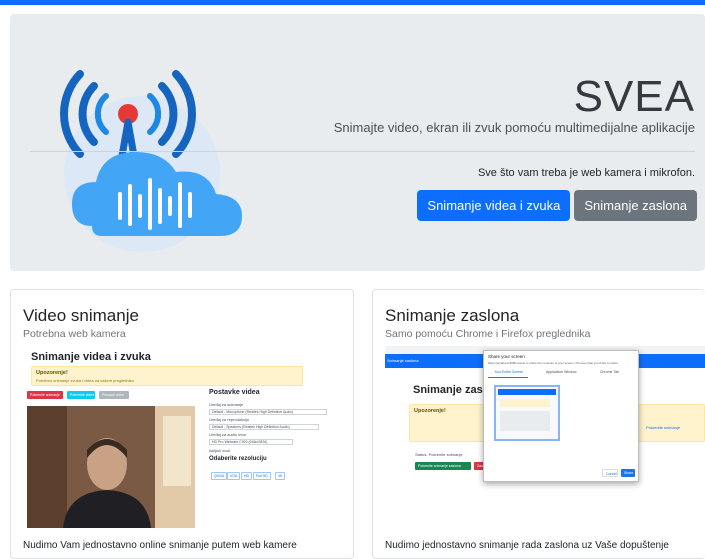 The width and height of the screenshot is (705, 559). What do you see at coordinates (238, 459) in the screenshot?
I see `preview-resolution-title: Odaberite rezoluciju` at bounding box center [238, 459].